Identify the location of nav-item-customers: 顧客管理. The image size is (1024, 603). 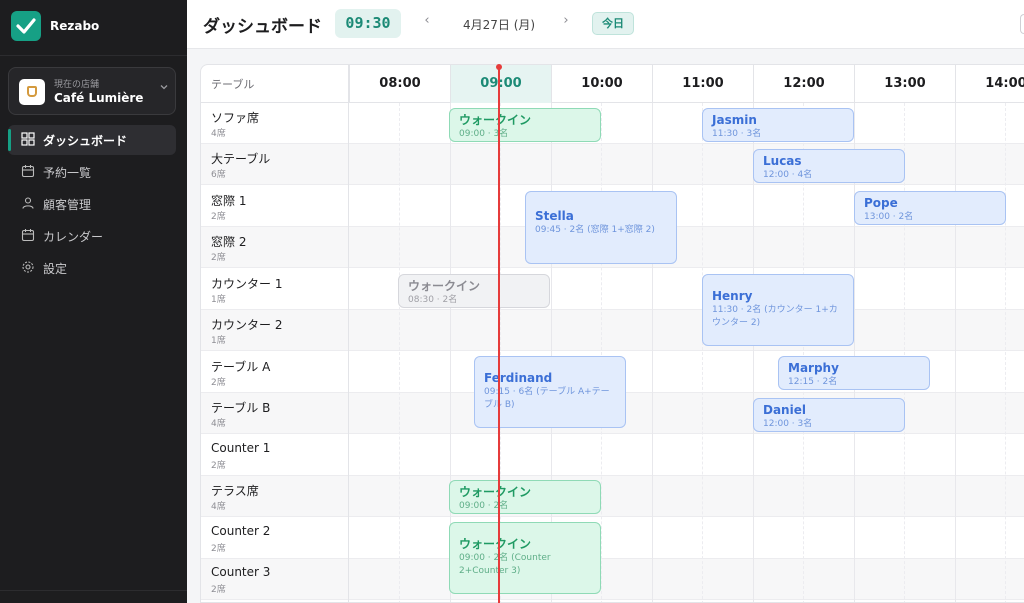
(92, 204).